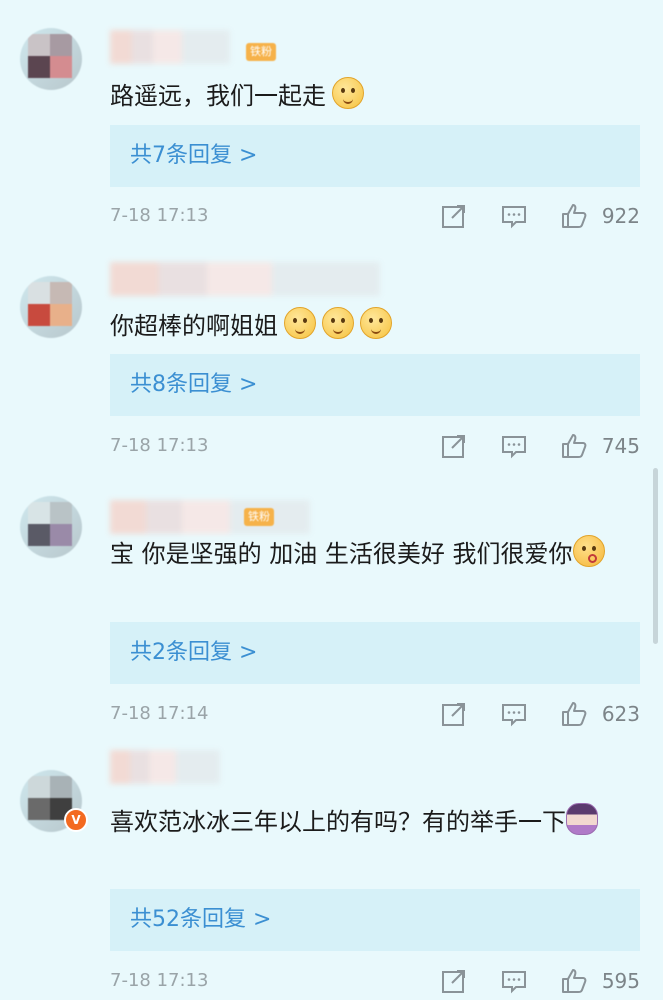  What do you see at coordinates (341, 554) in the screenshot?
I see `comment-body: 宝 你是坚强的 加油 生活很美好 我们很爱你` at bounding box center [341, 554].